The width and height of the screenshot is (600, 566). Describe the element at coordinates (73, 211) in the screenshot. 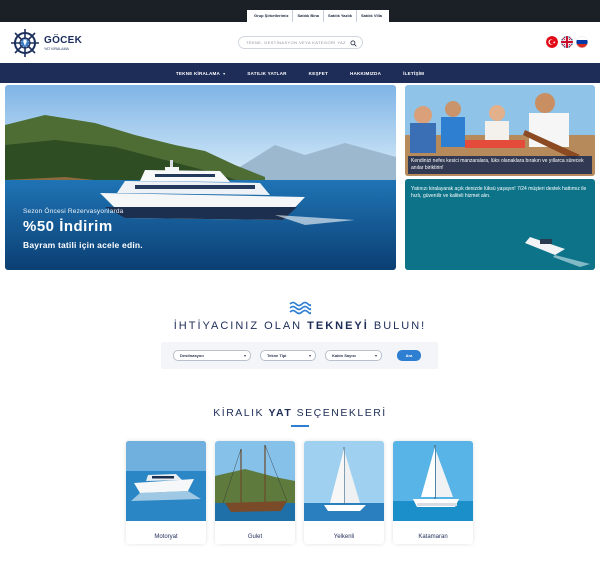

I see `hero-subtitle: Sezon Öncesi Rezervasyonlarda` at that location.